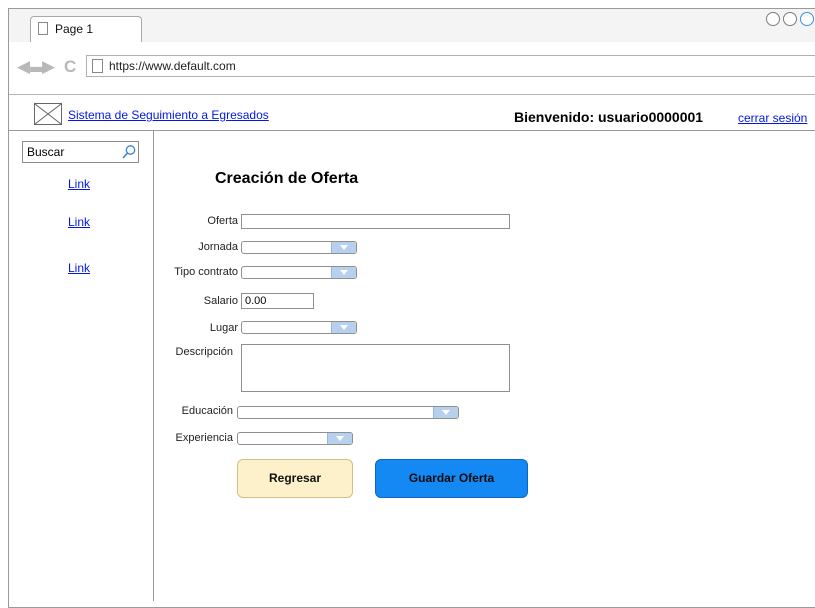 This screenshot has height=608, width=815. Describe the element at coordinates (450, 66) in the screenshot. I see `url-field: https://www.default.com` at that location.